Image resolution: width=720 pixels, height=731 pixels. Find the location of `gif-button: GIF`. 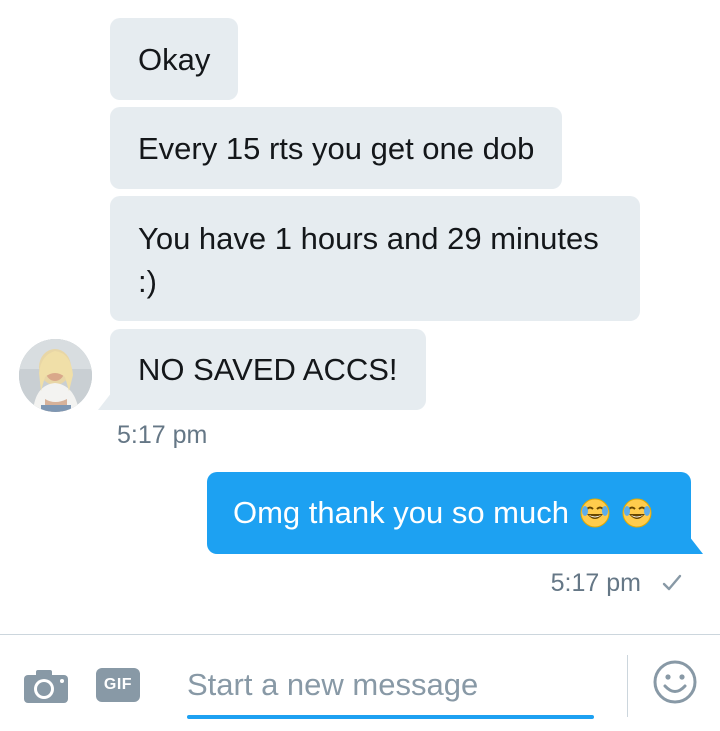

gif-button: GIF is located at coordinates (118, 685).